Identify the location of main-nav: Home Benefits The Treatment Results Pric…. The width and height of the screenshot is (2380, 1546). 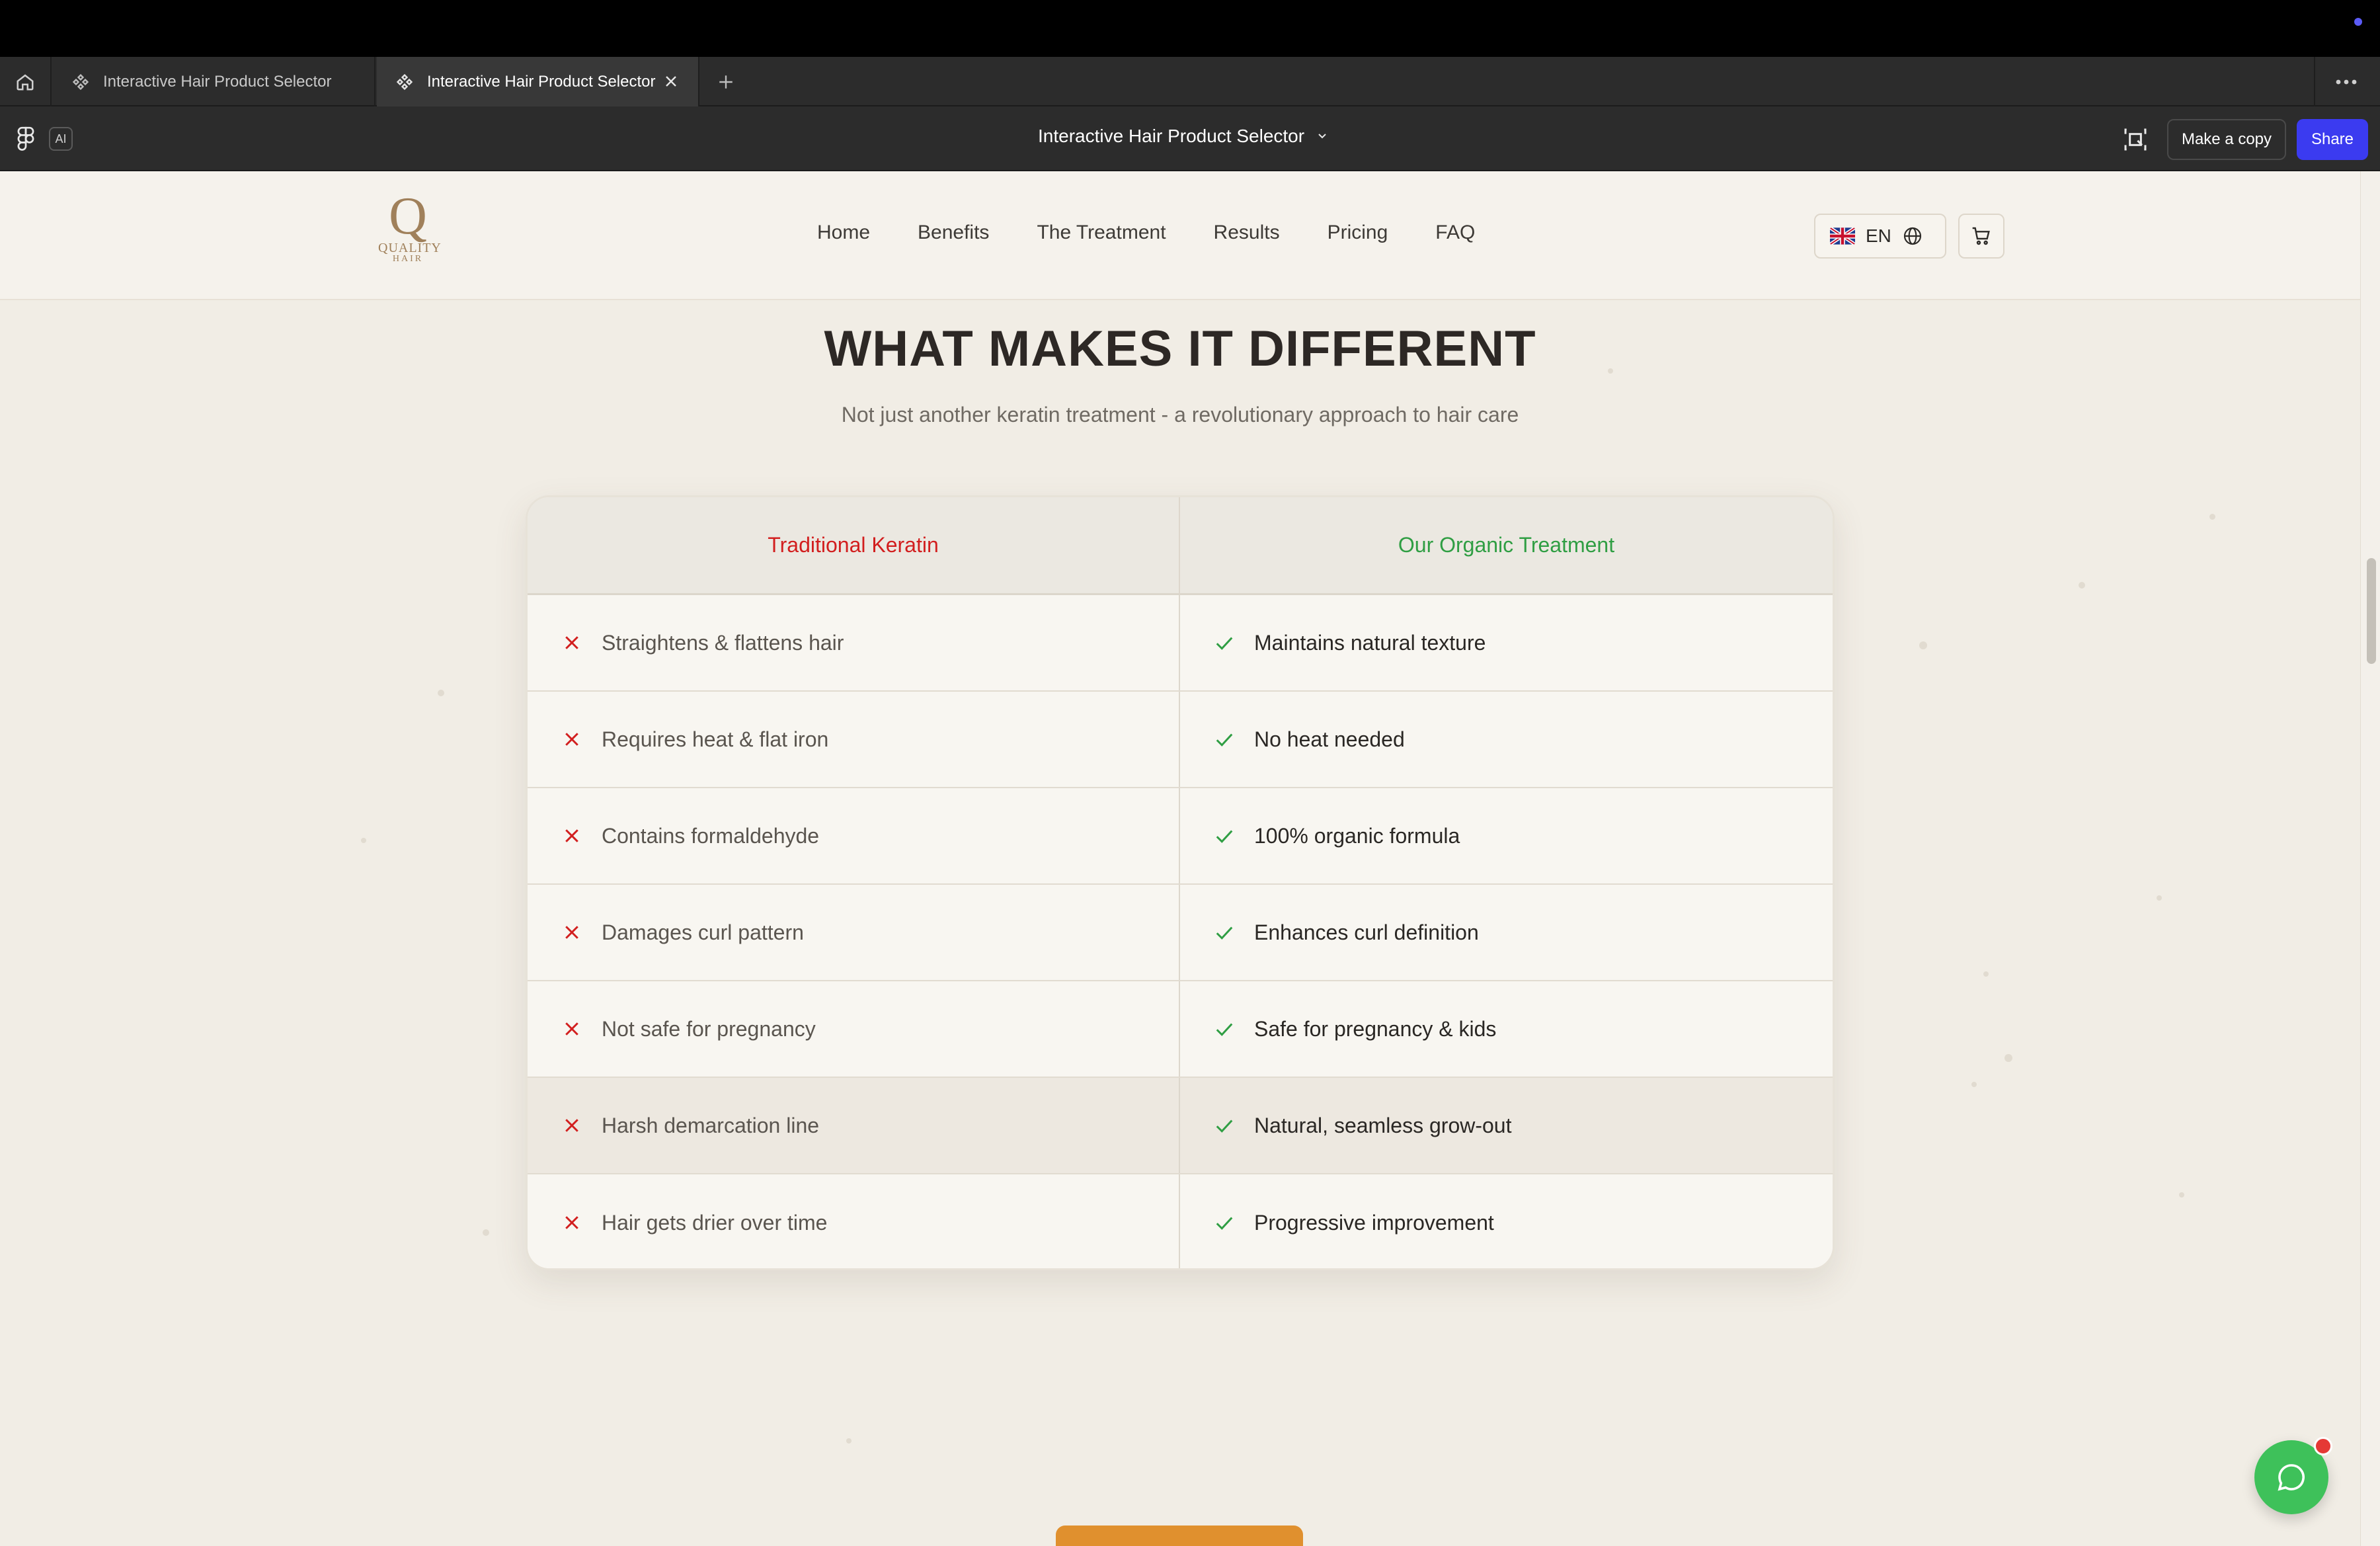
(1146, 233).